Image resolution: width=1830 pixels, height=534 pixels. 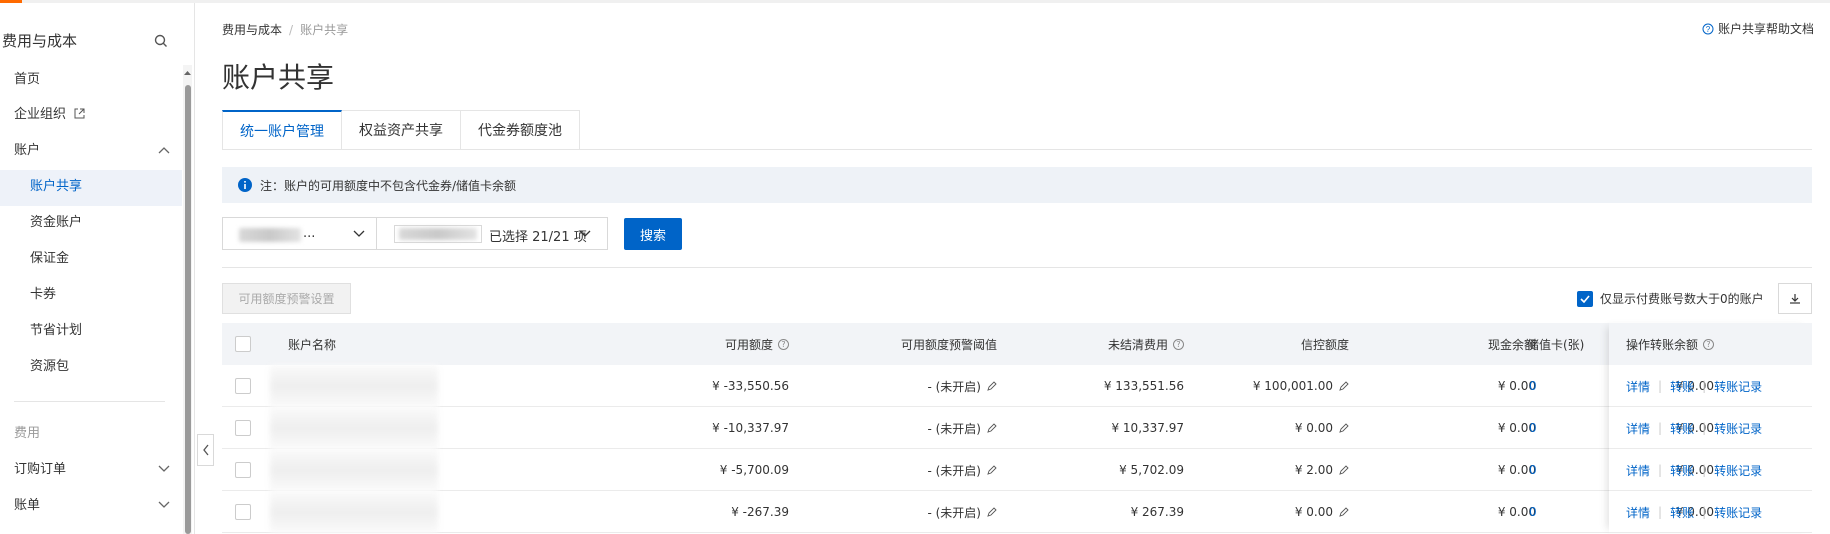 I want to click on cell-available: ¥ -33,550.56, so click(x=750, y=386).